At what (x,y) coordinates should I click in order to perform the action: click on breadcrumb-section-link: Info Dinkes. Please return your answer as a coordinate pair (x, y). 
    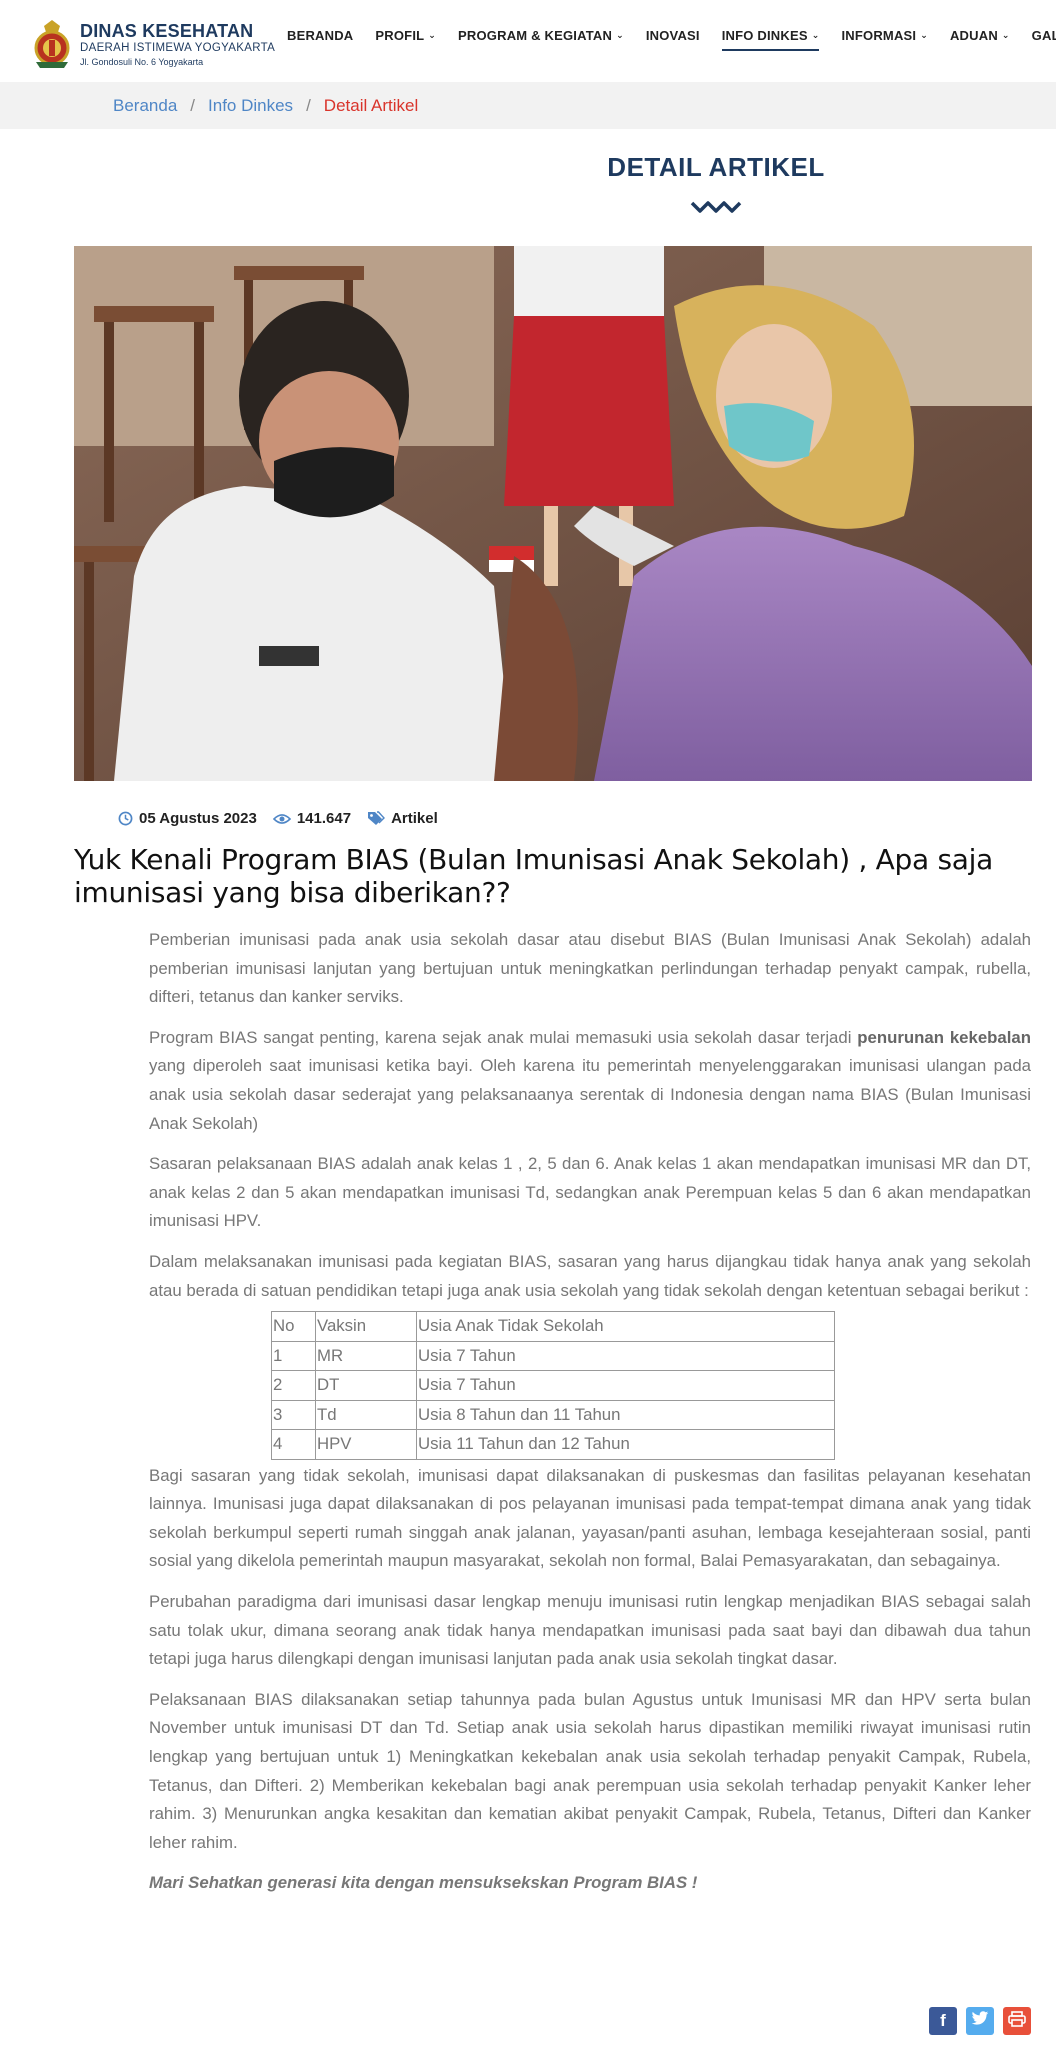
    Looking at the image, I should click on (250, 106).